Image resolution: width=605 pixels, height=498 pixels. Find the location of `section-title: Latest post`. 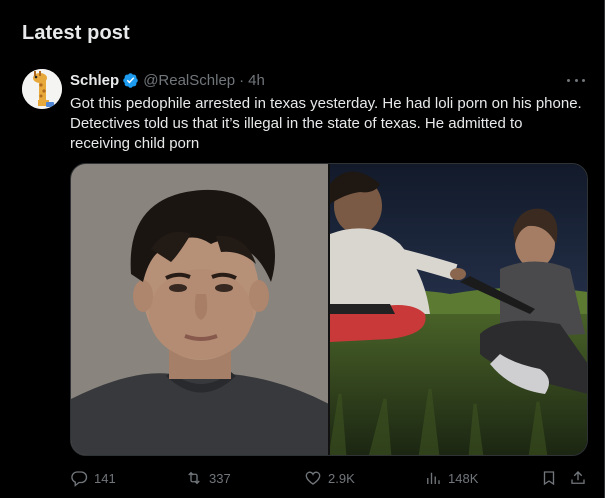

section-title: Latest post is located at coordinates (76, 33).